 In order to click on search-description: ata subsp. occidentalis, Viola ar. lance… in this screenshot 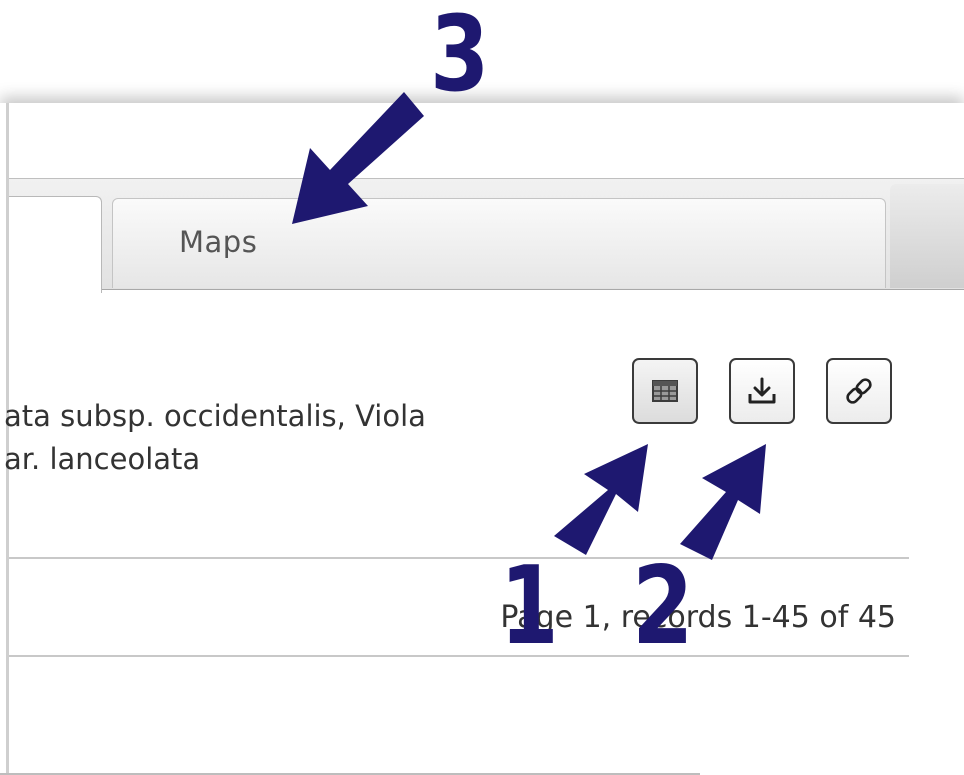, I will do `click(215, 438)`.